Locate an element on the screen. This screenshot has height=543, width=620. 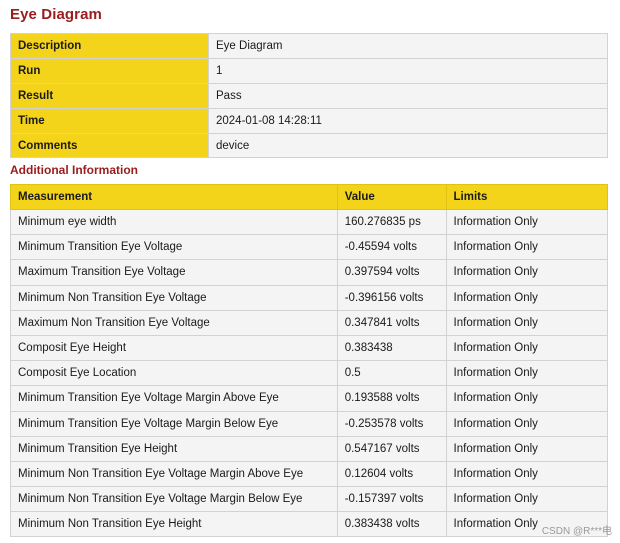
measurement-value: 0.193588 volts is located at coordinates (391, 398).